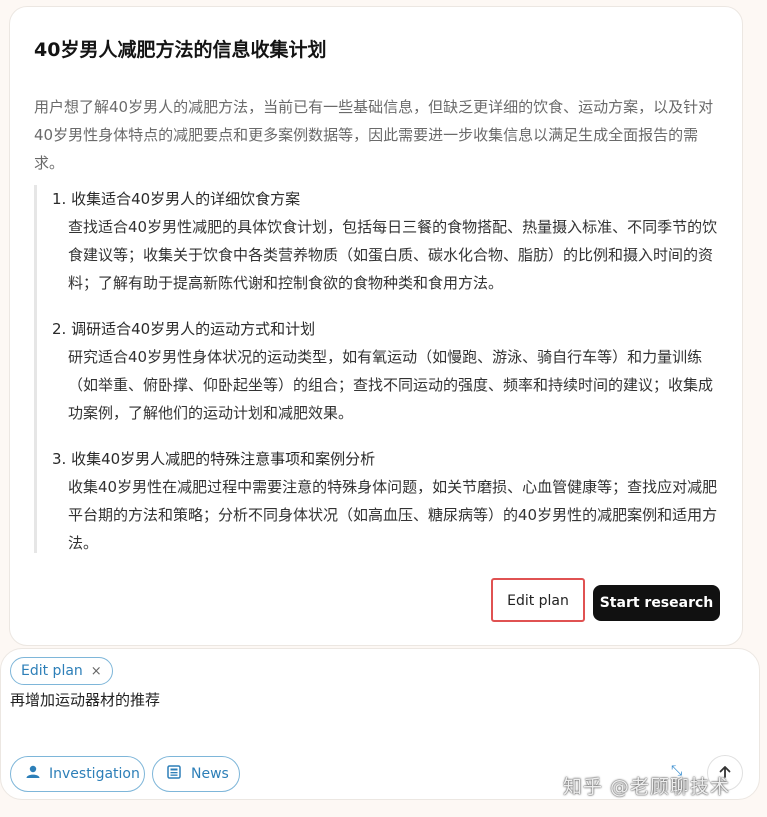  I want to click on plan-step-title: 3. 收集40岁男人减肥的特殊注意事项和案例分析, so click(214, 459).